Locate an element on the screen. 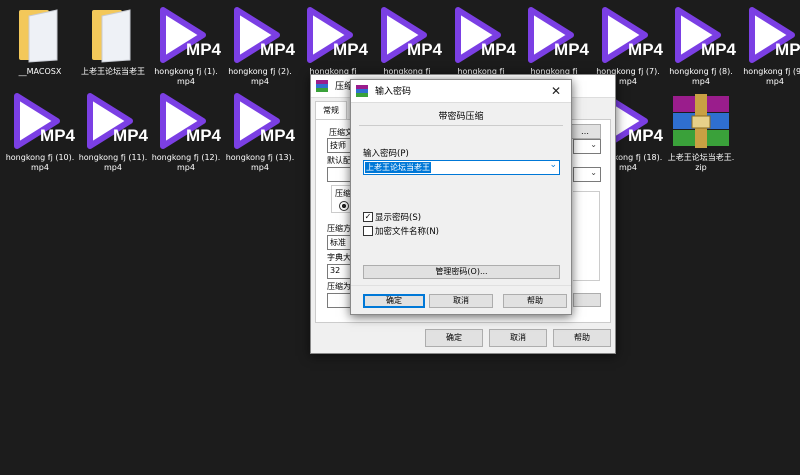 The width and height of the screenshot is (800, 475). desktop-icon: MP4 hongkong fj (9).mp4 is located at coordinates (770, 45).